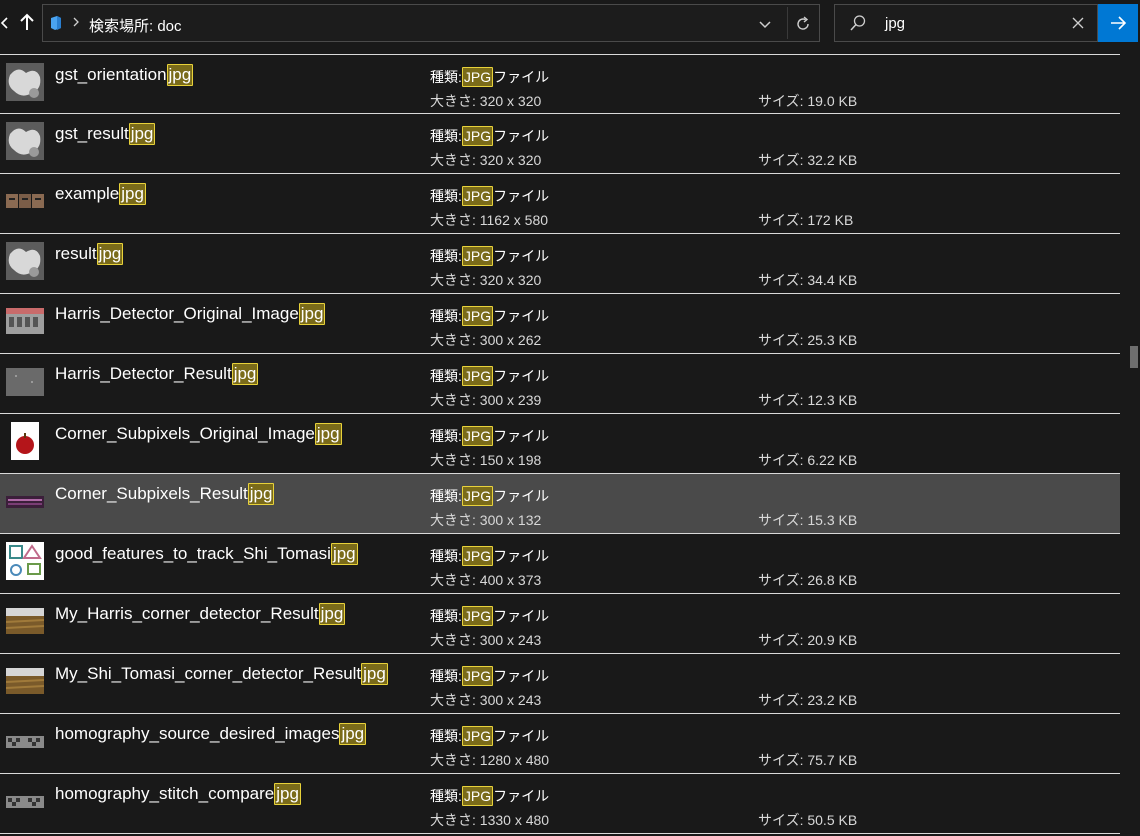  Describe the element at coordinates (808, 580) in the screenshot. I see `file-size: サイズ: 26.8 KB` at that location.